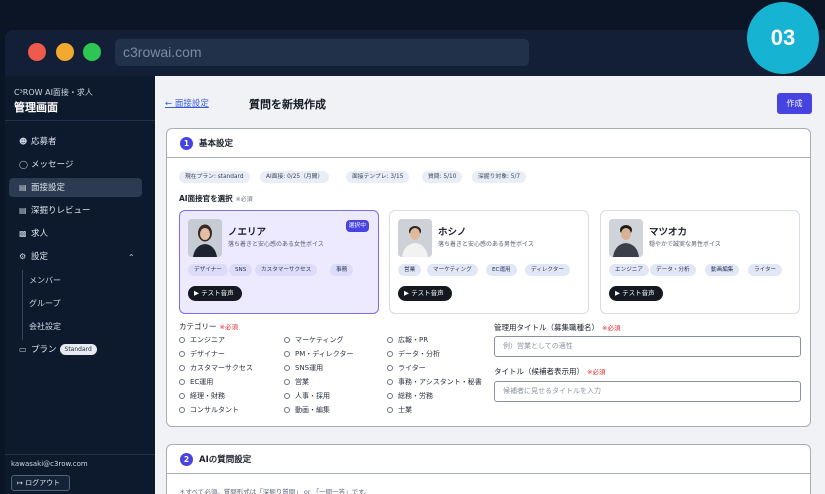  What do you see at coordinates (668, 232) in the screenshot?
I see `interviewer-name: マツオカ` at bounding box center [668, 232].